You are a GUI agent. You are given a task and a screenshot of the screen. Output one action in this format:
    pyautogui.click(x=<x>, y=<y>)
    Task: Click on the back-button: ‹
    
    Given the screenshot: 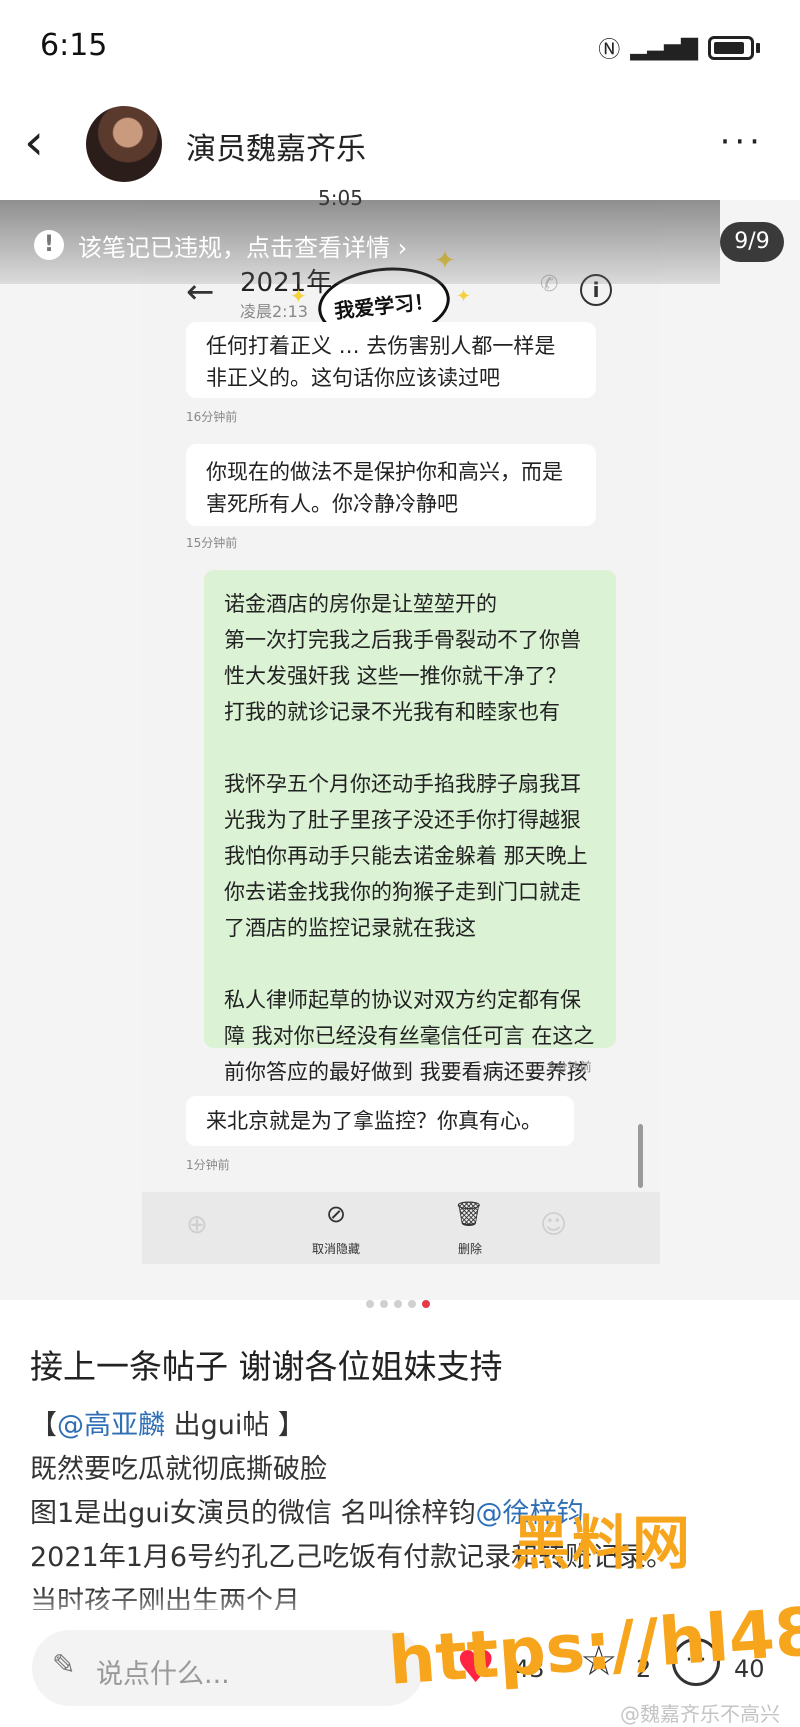 What is the action you would take?
    pyautogui.click(x=44, y=142)
    